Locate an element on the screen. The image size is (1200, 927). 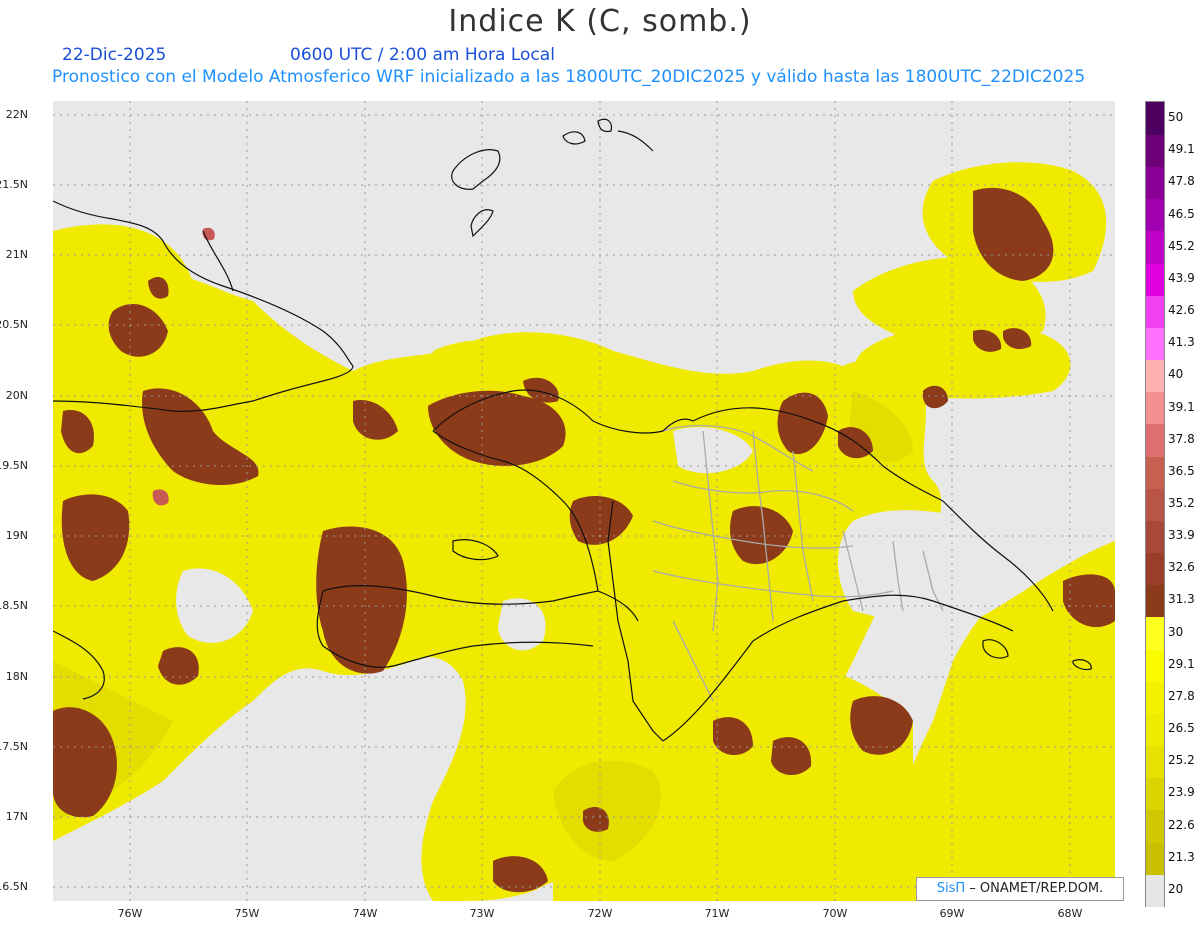
color-scale-label: 37.8 is located at coordinates (1181, 438).